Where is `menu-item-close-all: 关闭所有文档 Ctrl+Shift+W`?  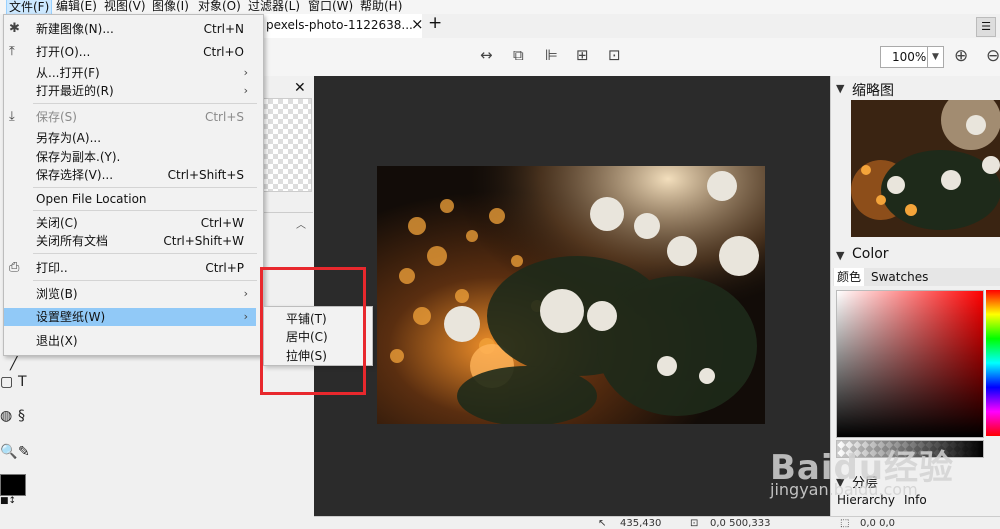
menu-item-close-all: 关闭所有文档 Ctrl+Shift+W is located at coordinates (130, 241).